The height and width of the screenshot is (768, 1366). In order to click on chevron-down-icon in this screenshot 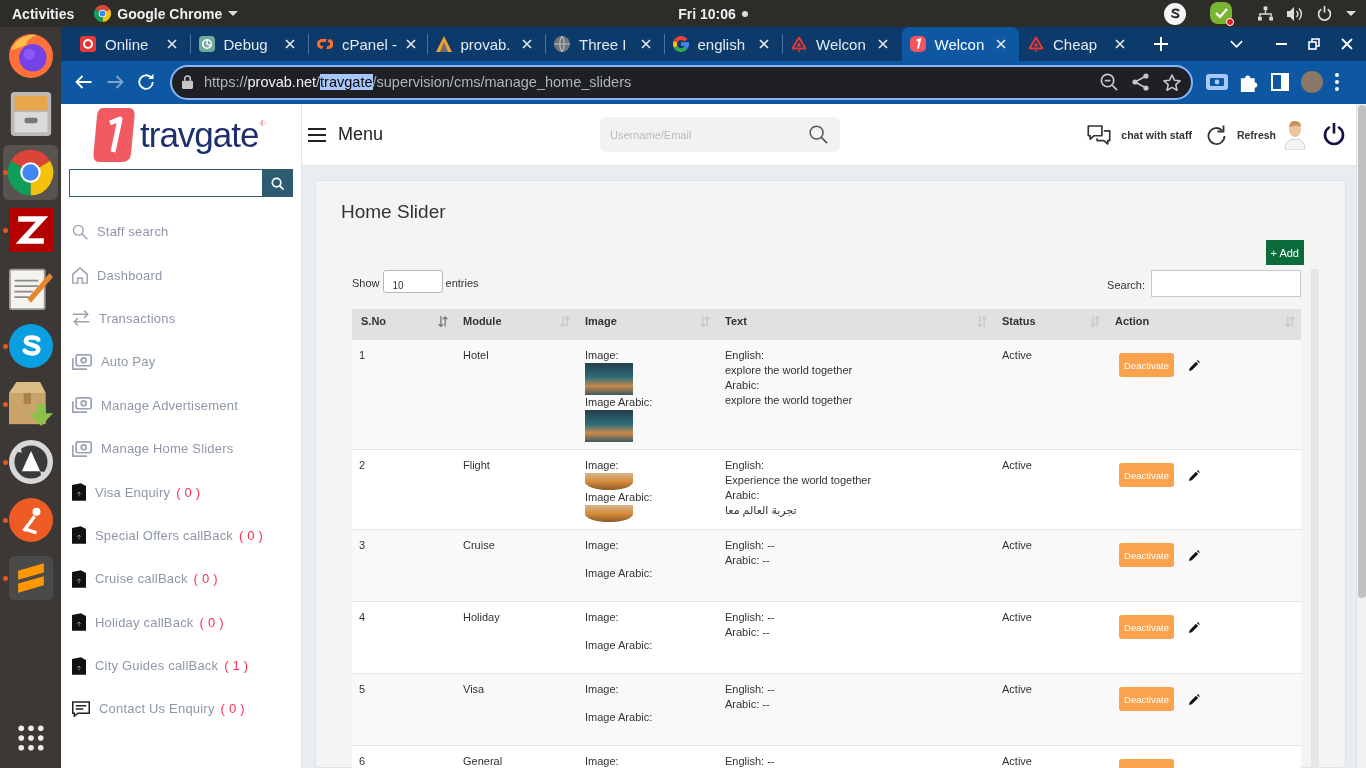, I will do `click(1236, 44)`.